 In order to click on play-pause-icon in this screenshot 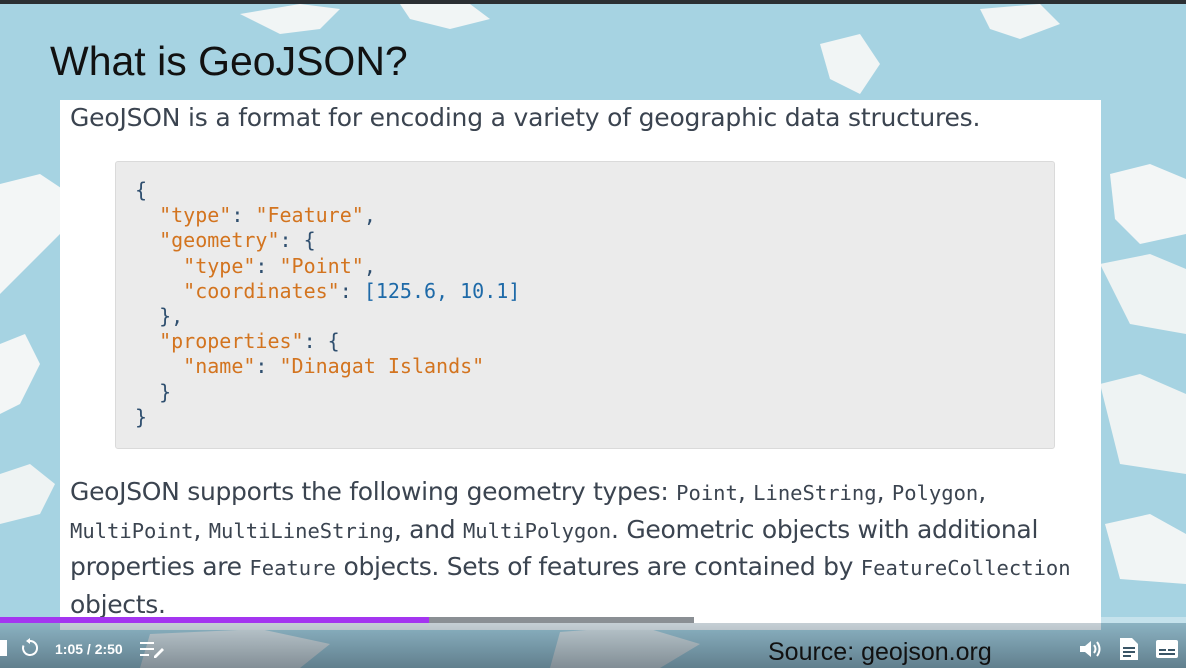, I will do `click(3, 648)`.